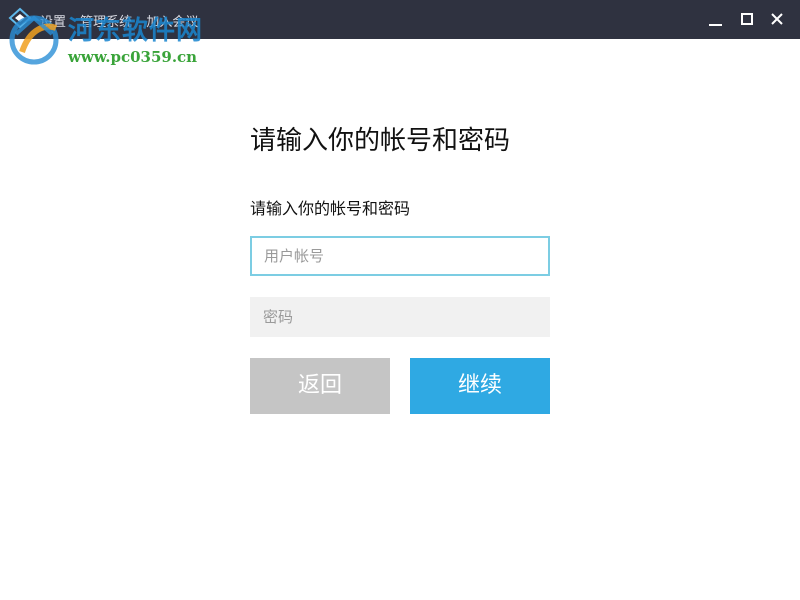 This screenshot has width=800, height=600. I want to click on title-part-settings: 设置, so click(53, 22).